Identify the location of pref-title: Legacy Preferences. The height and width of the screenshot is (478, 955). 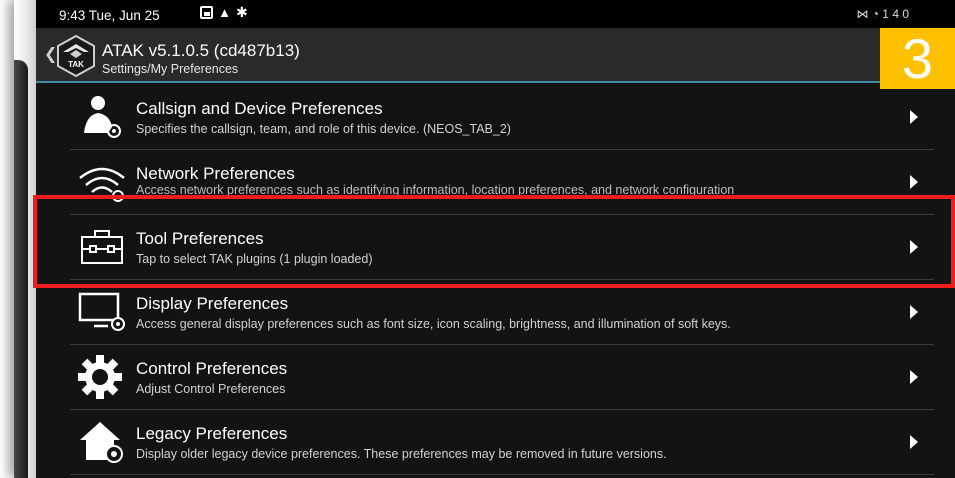
(212, 433).